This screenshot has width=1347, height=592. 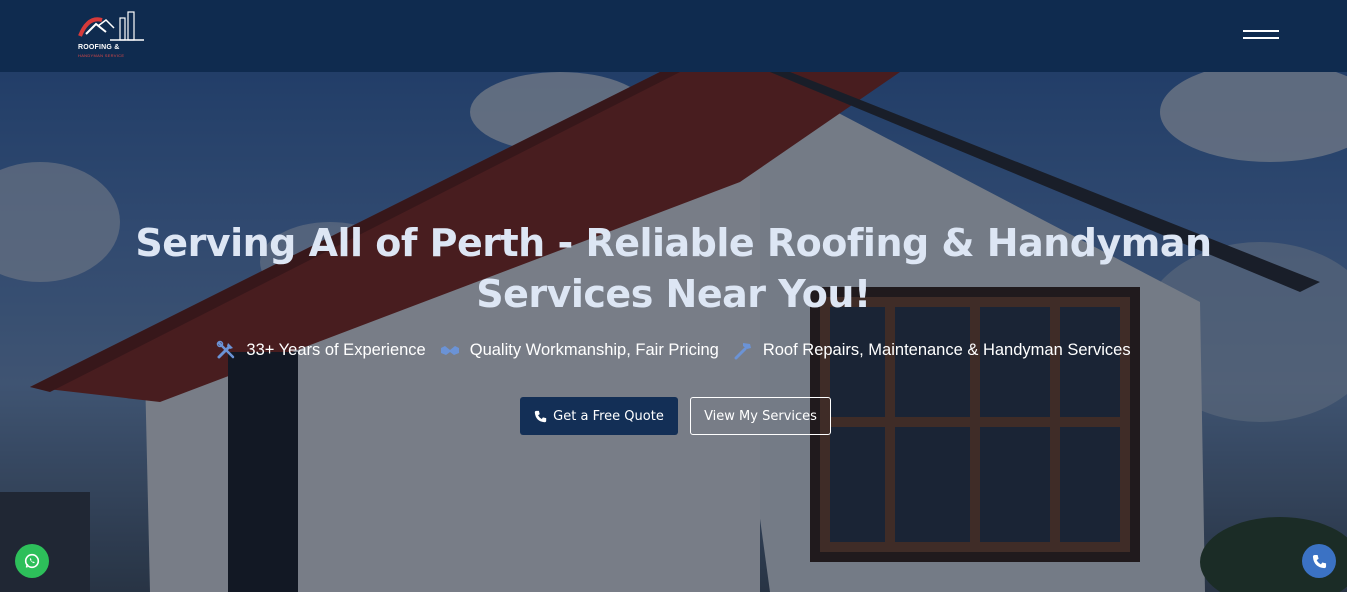 What do you see at coordinates (1261, 38) in the screenshot?
I see `menu-bar-bottom` at bounding box center [1261, 38].